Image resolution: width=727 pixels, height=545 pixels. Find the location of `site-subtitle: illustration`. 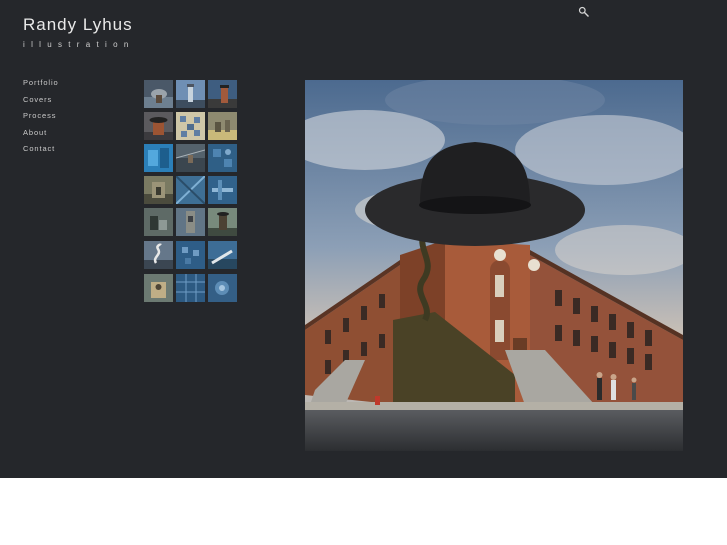

site-subtitle: illustration is located at coordinates (79, 44).